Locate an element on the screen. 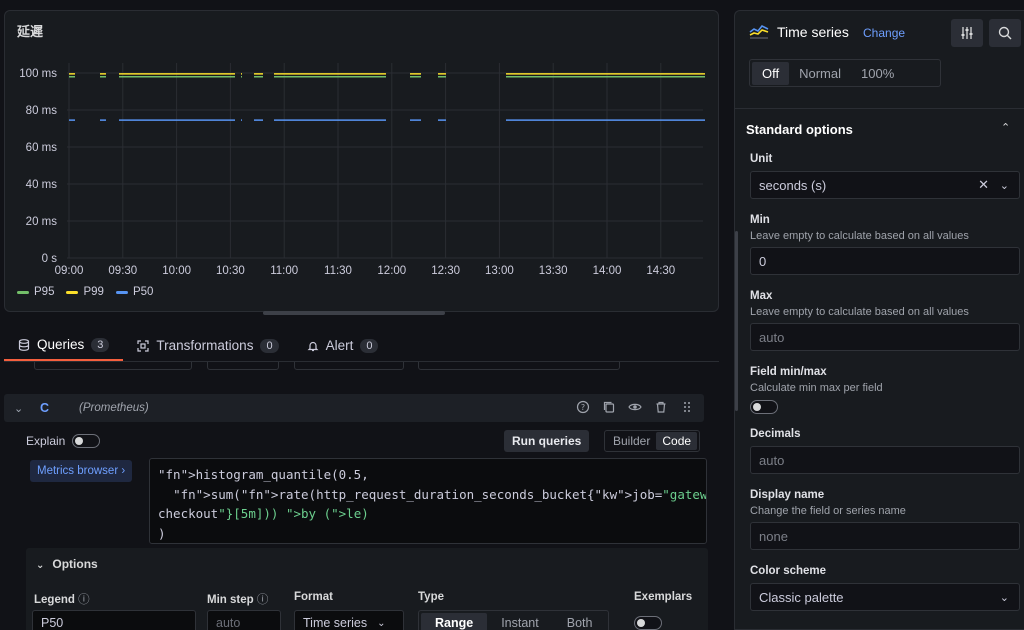 This screenshot has height=630, width=1024. query-actions: ? is located at coordinates (635, 407).